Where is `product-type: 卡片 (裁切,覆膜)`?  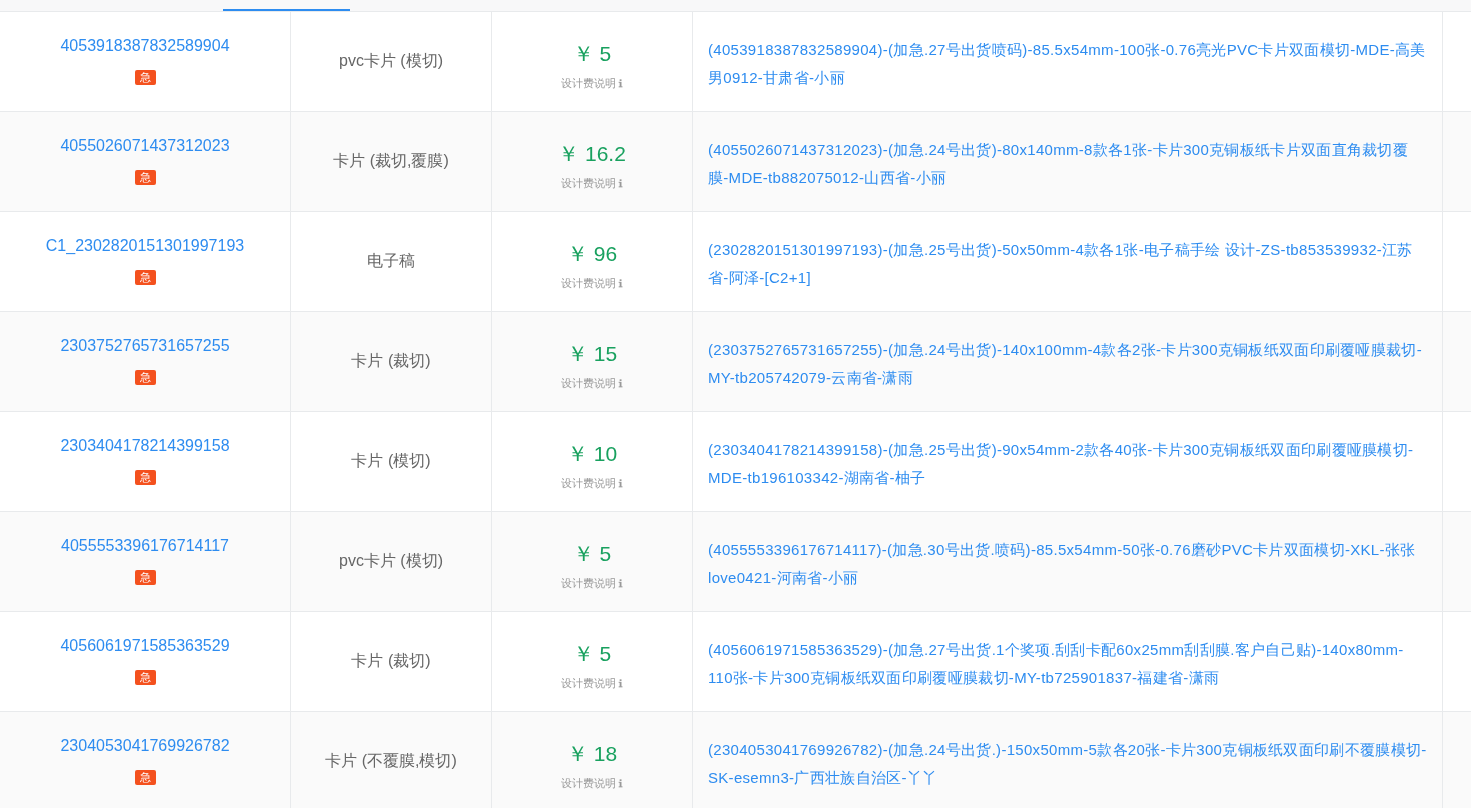 product-type: 卡片 (裁切,覆膜) is located at coordinates (391, 161).